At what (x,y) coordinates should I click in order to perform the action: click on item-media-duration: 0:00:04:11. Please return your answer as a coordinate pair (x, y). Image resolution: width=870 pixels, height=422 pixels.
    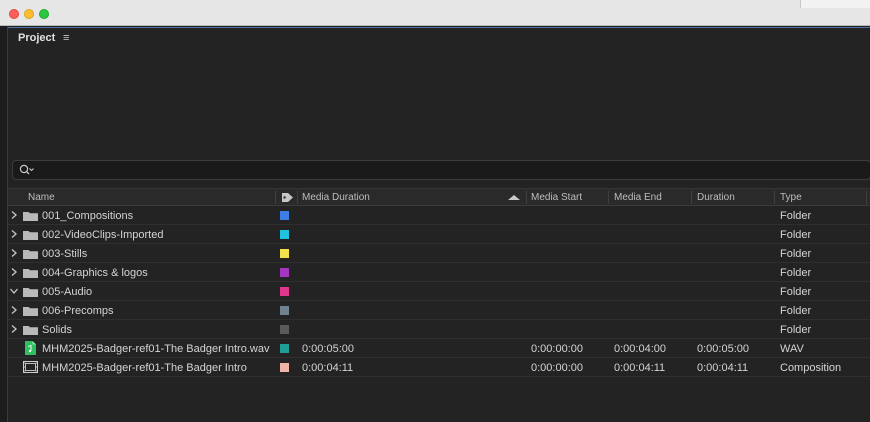
    Looking at the image, I should click on (328, 368).